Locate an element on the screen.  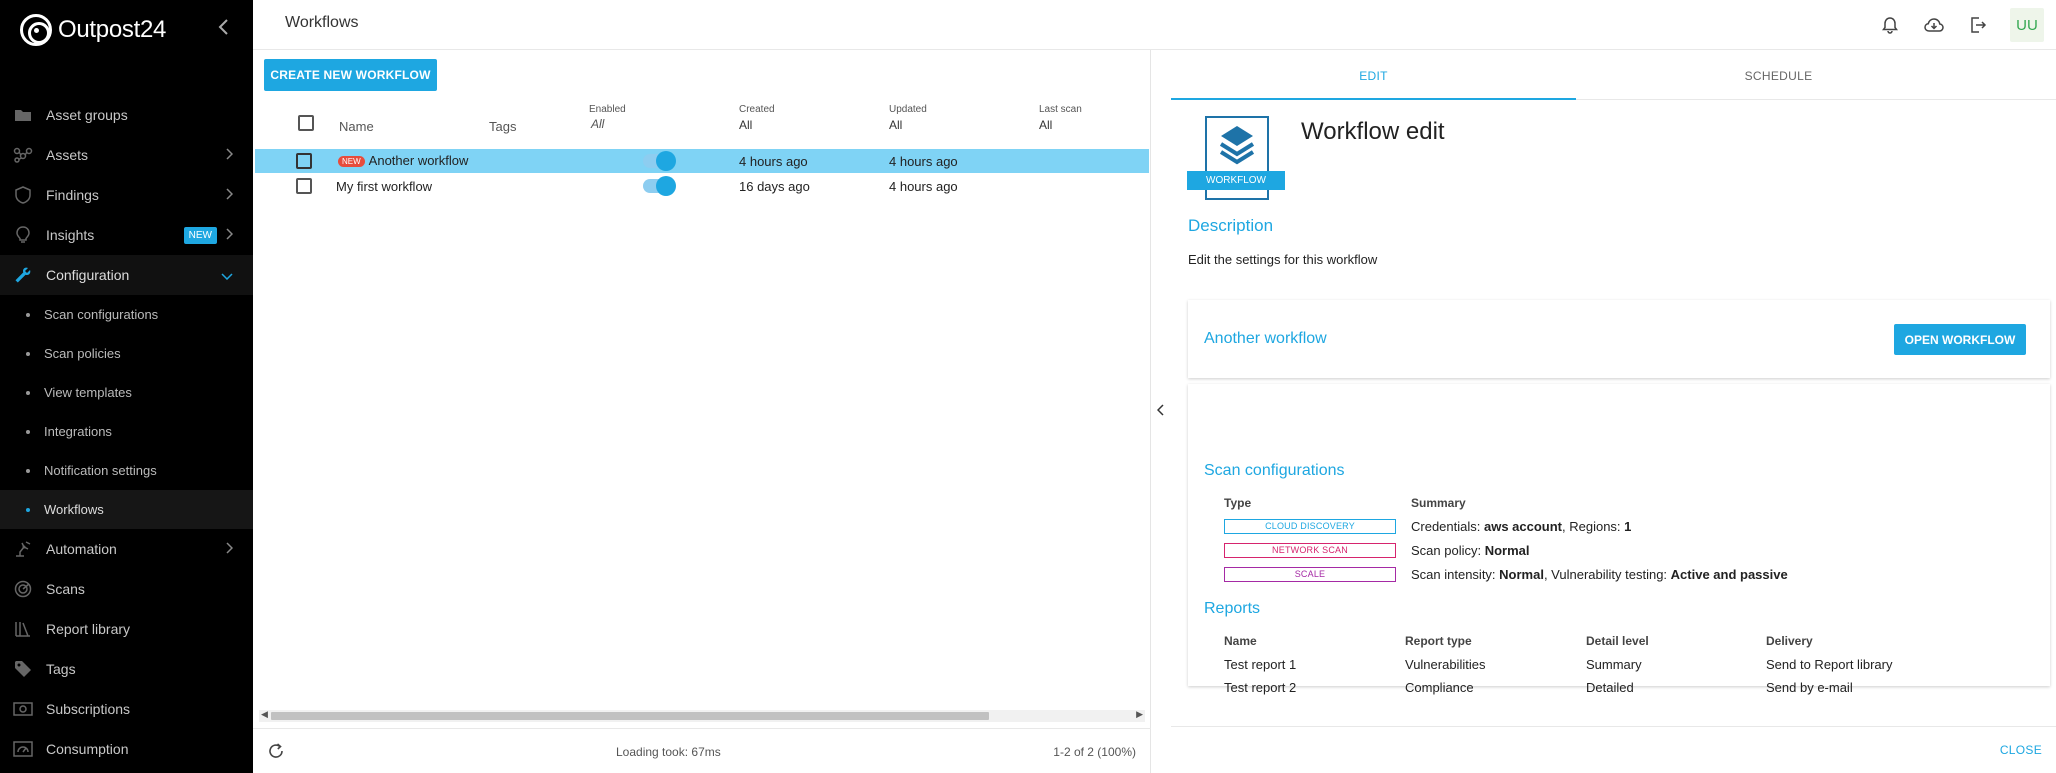
sidebar-item-scans: Scans is located at coordinates (126, 589).